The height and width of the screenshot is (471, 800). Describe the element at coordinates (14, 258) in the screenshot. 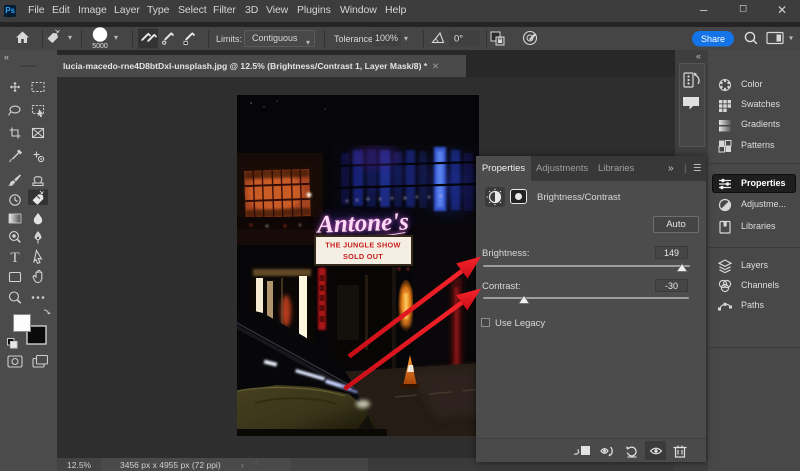

I see `svg-text: T` at that location.